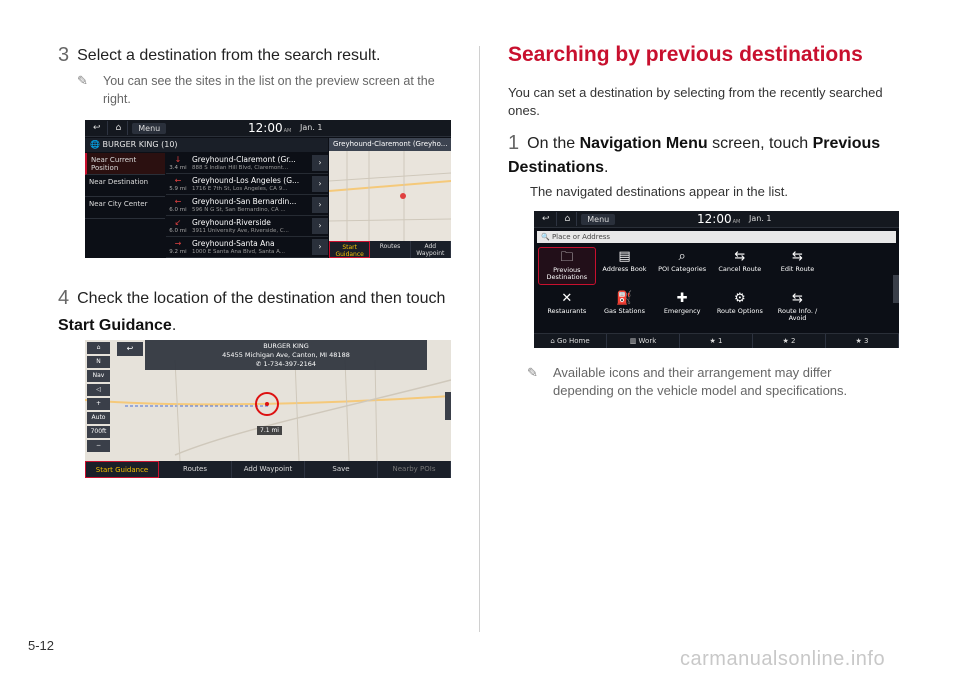 The width and height of the screenshot is (960, 677). I want to click on address-book-button: ▤ Address Book, so click(625, 266).